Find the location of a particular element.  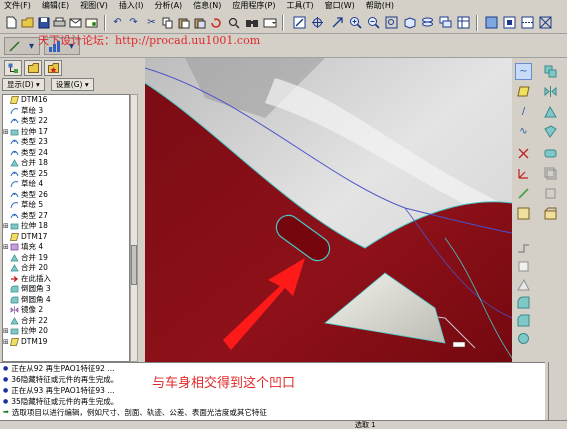

tree-item: 合并 19 is located at coordinates (66, 258).